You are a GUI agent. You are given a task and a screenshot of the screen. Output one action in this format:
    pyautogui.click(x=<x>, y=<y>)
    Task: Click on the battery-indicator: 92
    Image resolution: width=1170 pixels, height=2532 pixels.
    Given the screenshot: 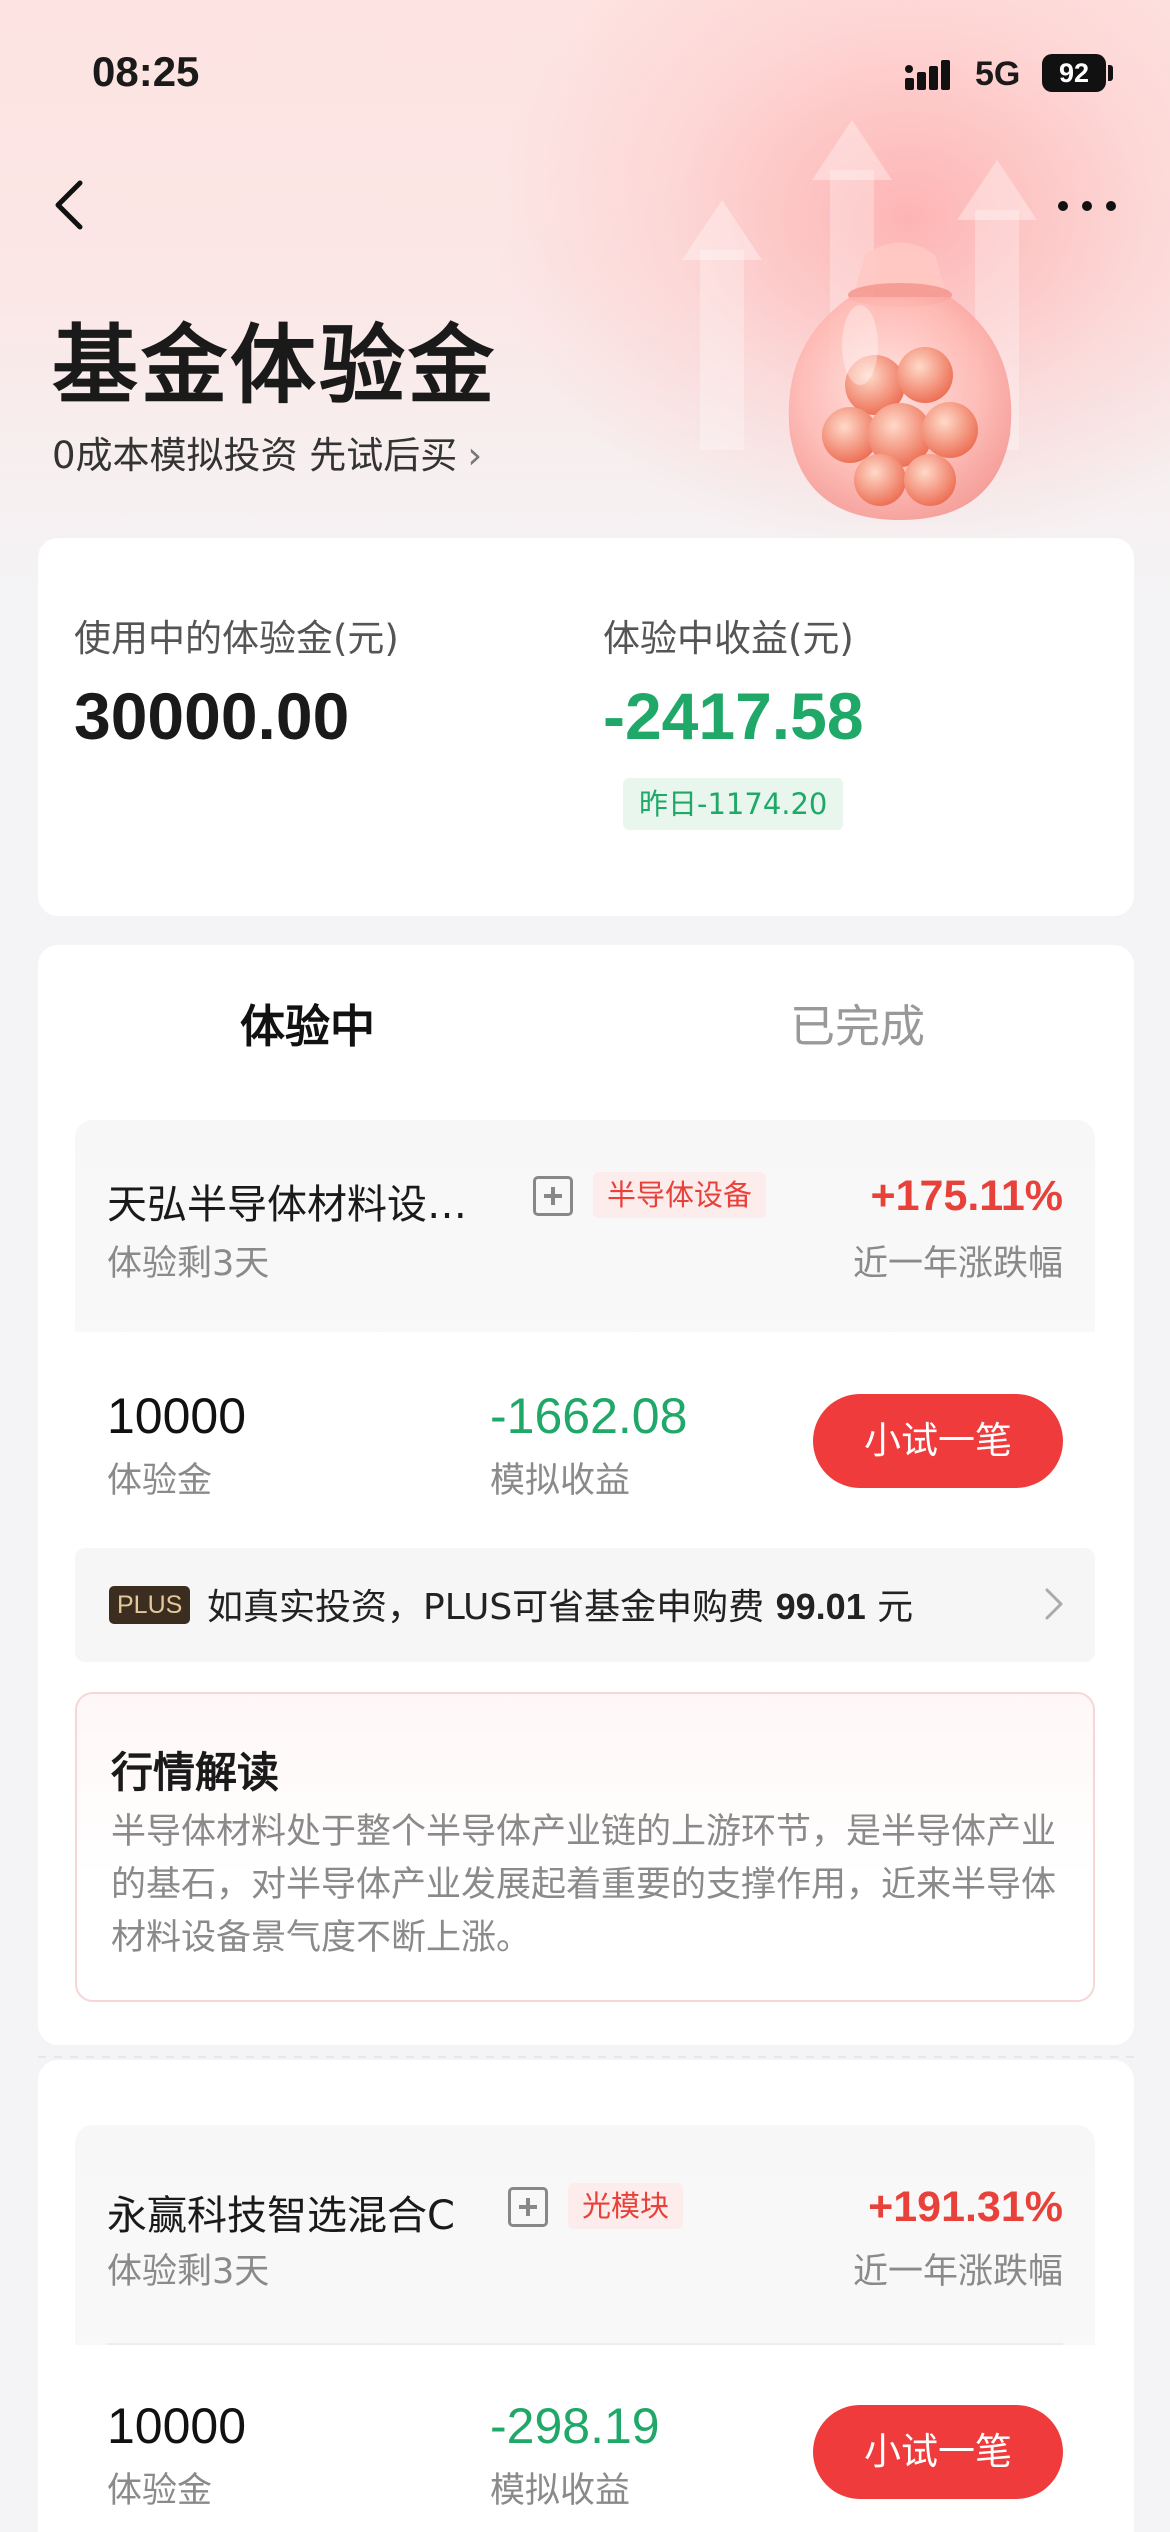 What is the action you would take?
    pyautogui.click(x=1074, y=73)
    